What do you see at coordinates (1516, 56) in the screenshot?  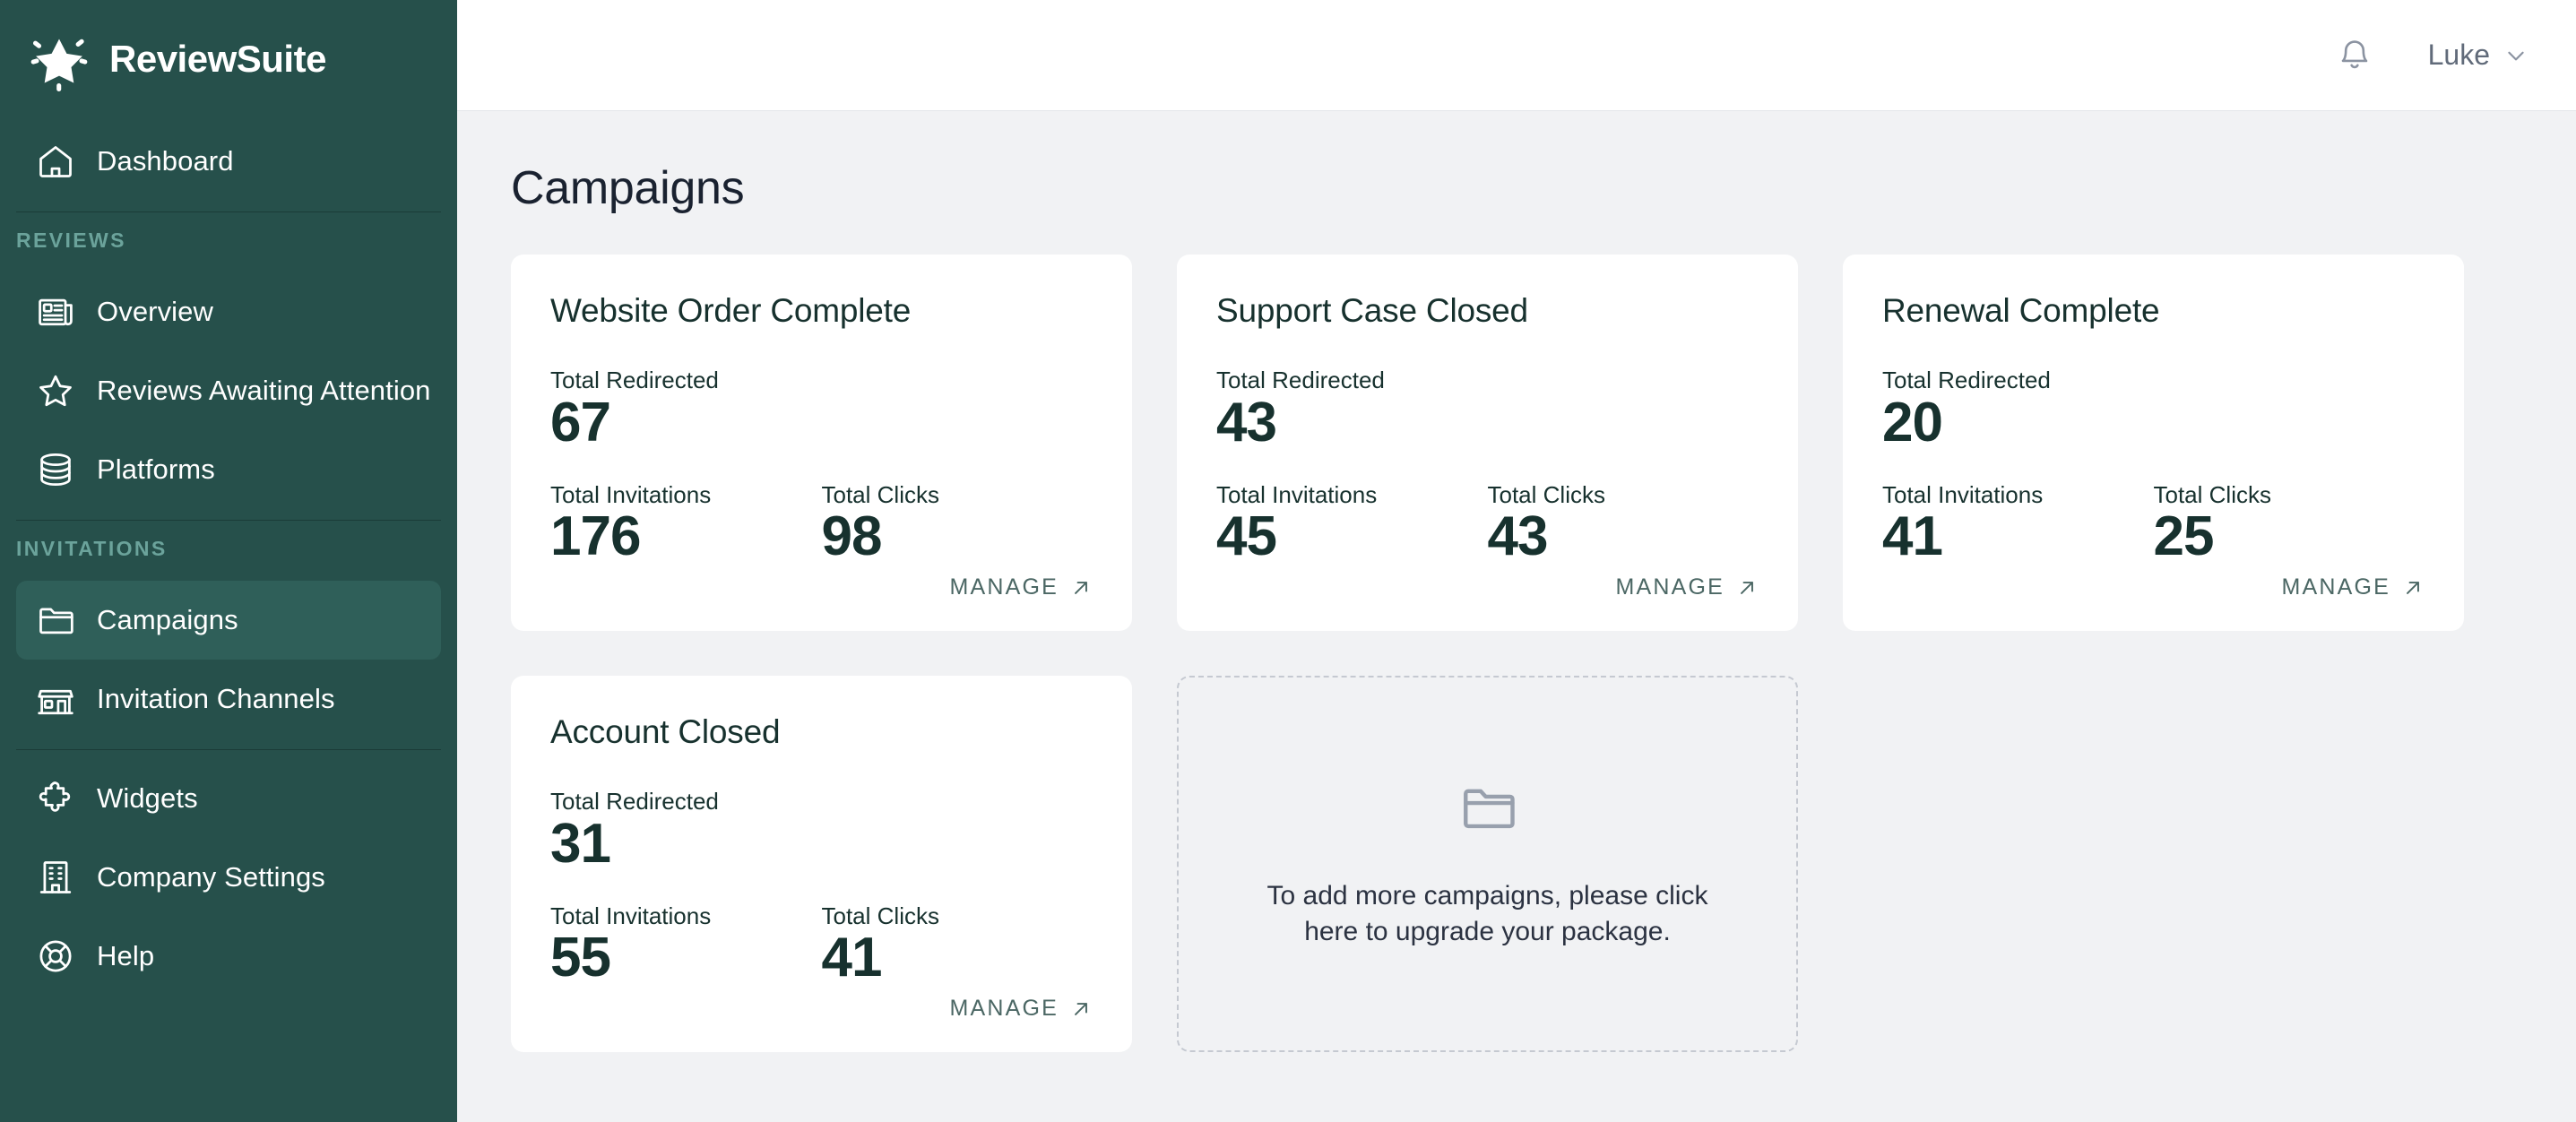 I see `topbar: Luke` at bounding box center [1516, 56].